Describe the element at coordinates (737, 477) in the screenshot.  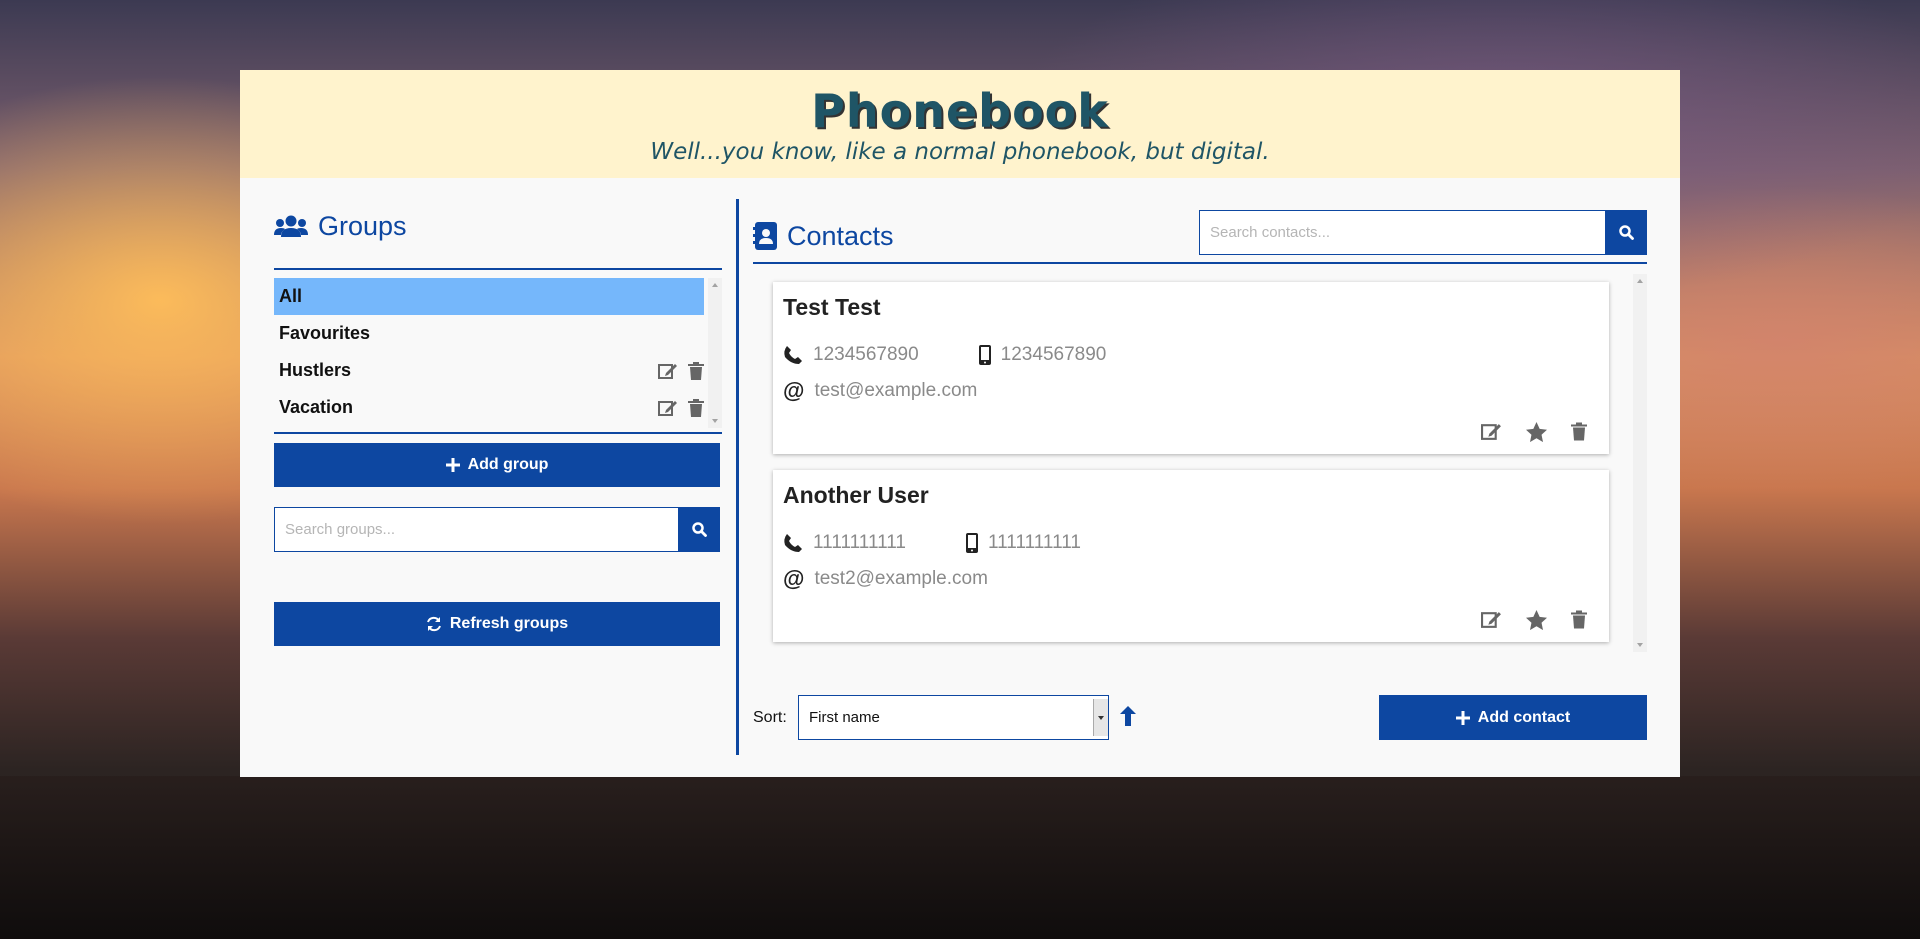
I see `panel-divider` at that location.